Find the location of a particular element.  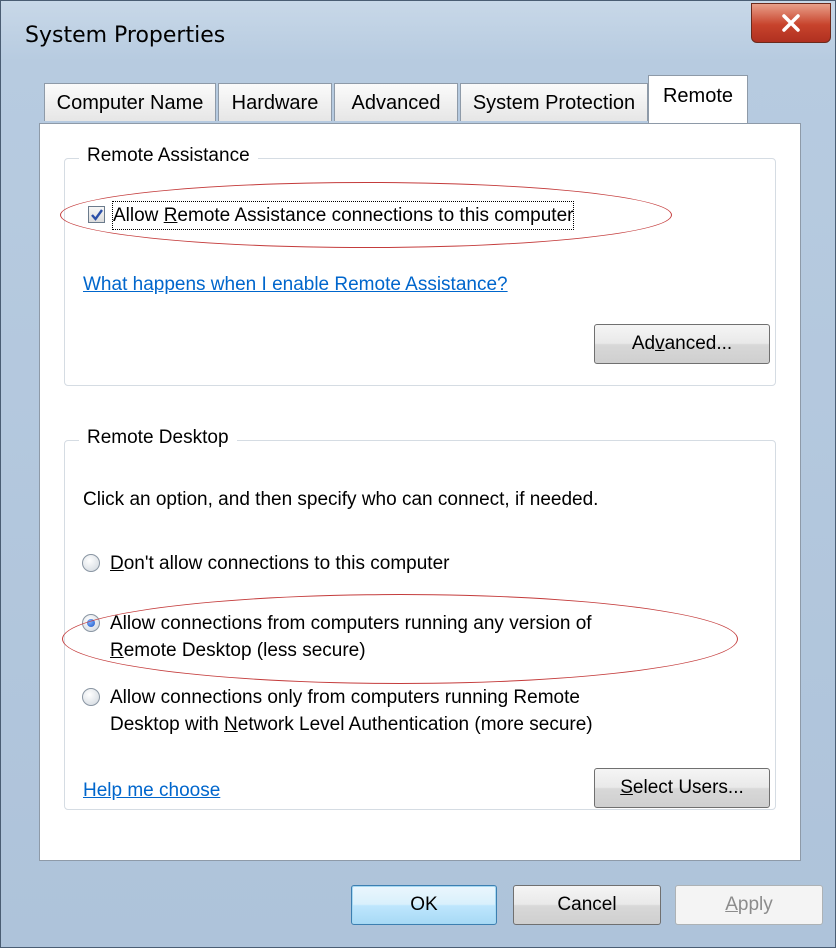

tab-computer-name: Computer Name is located at coordinates (130, 102).